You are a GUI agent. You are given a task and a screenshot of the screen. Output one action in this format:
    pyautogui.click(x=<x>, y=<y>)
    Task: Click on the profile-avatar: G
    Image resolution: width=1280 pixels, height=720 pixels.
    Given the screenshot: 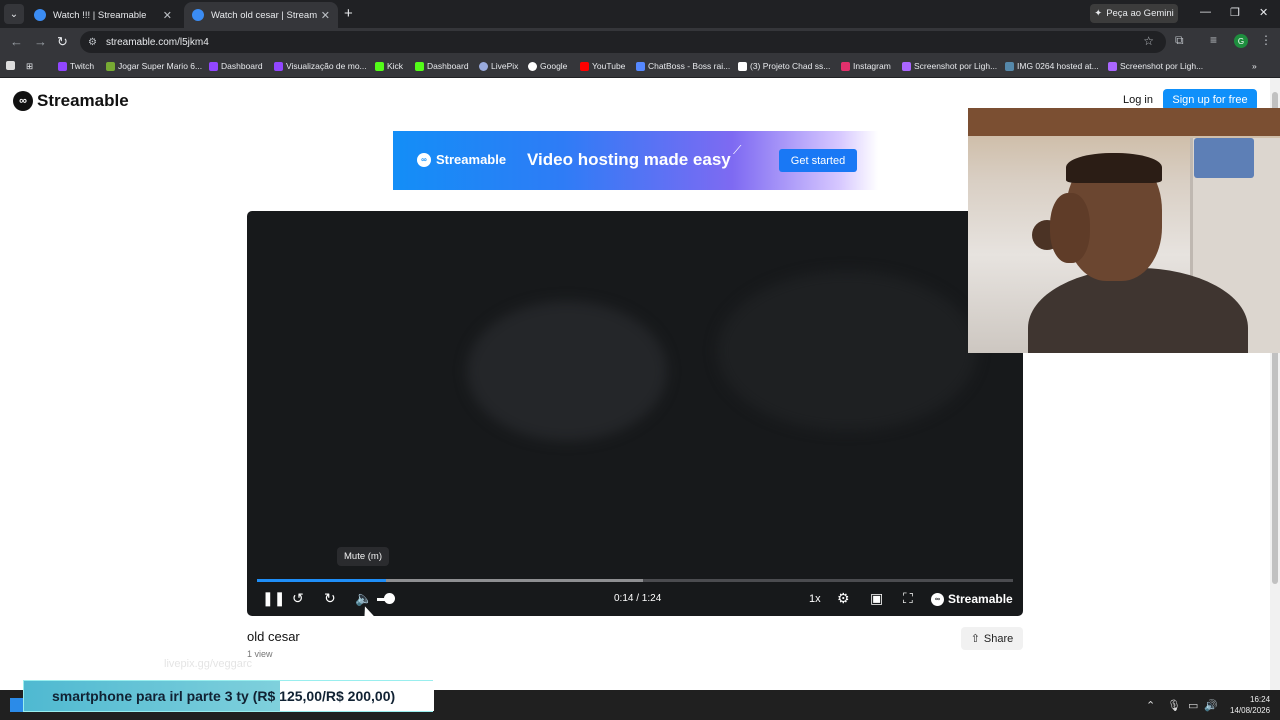 What is the action you would take?
    pyautogui.click(x=1241, y=41)
    